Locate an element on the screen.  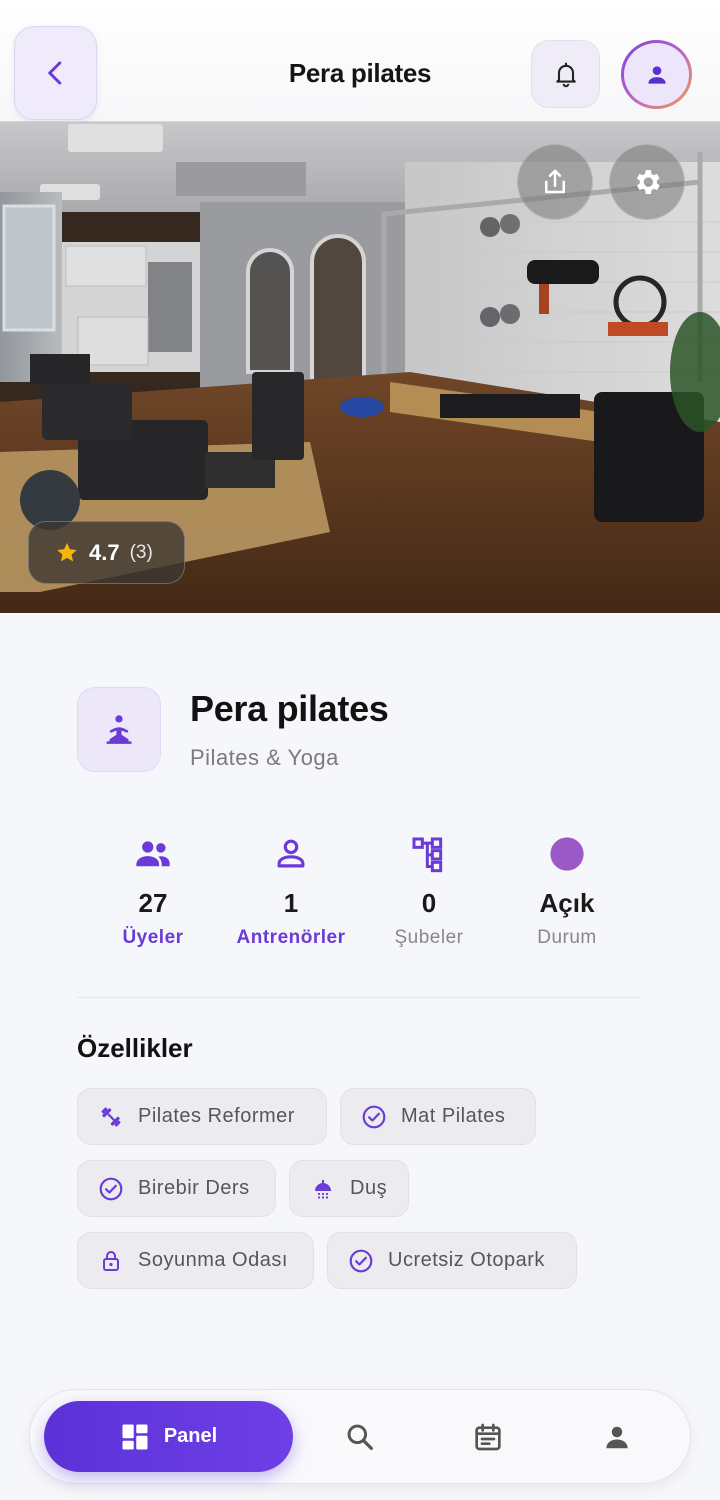
members-count: 27 is located at coordinates (153, 903).